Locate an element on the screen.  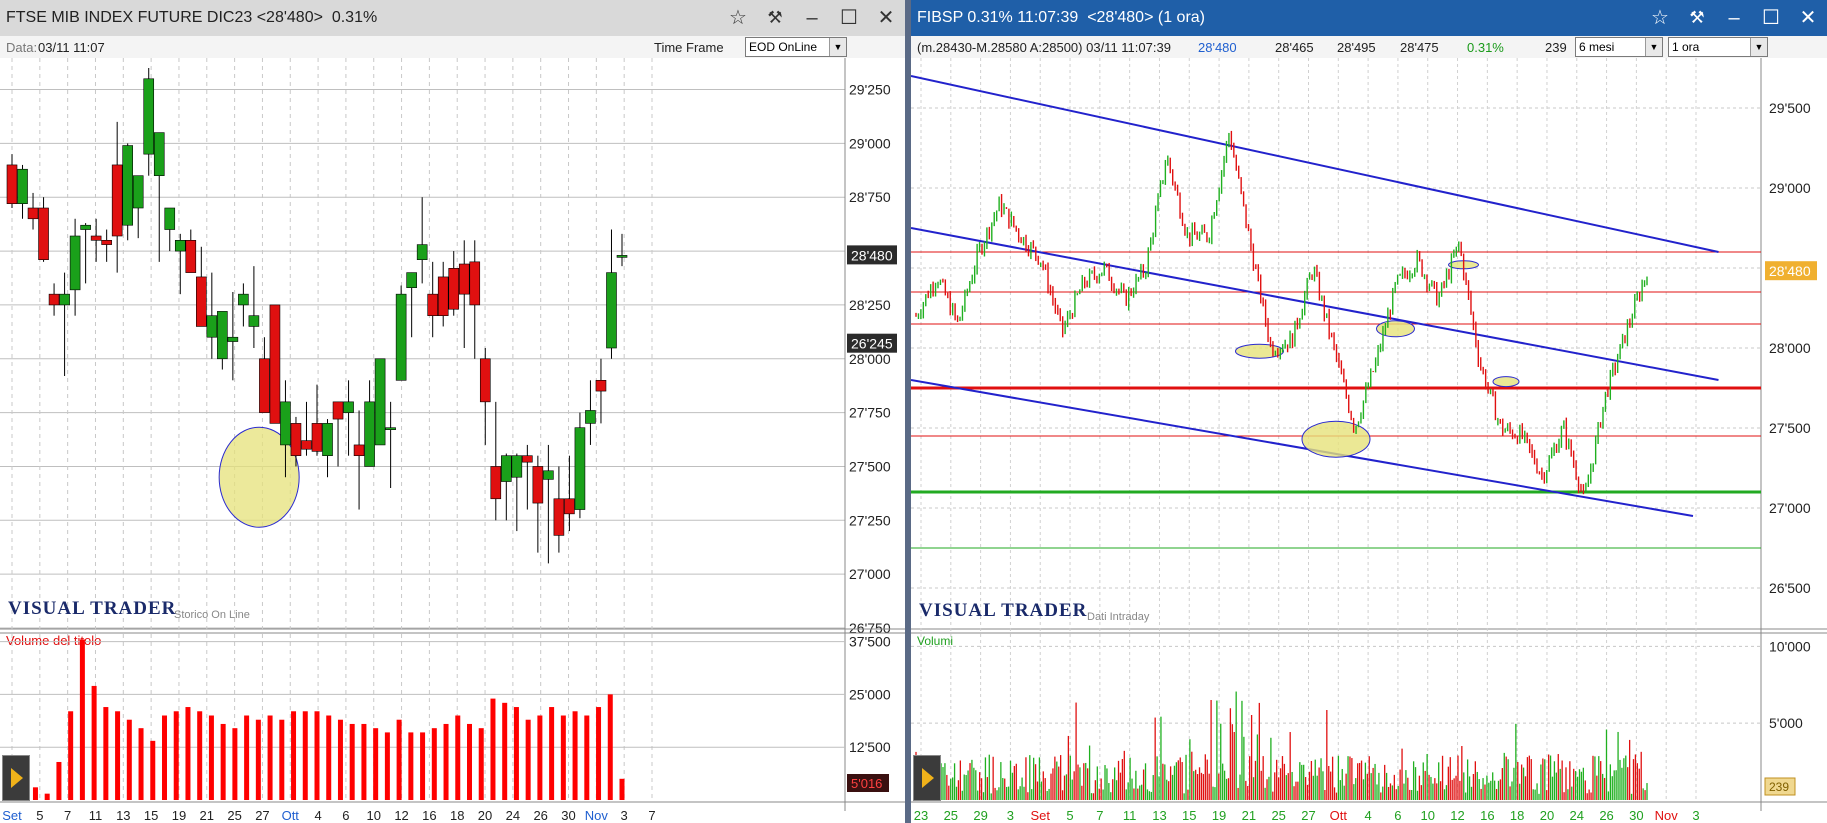
price-tick-label: 27'000 is located at coordinates (1790, 508).